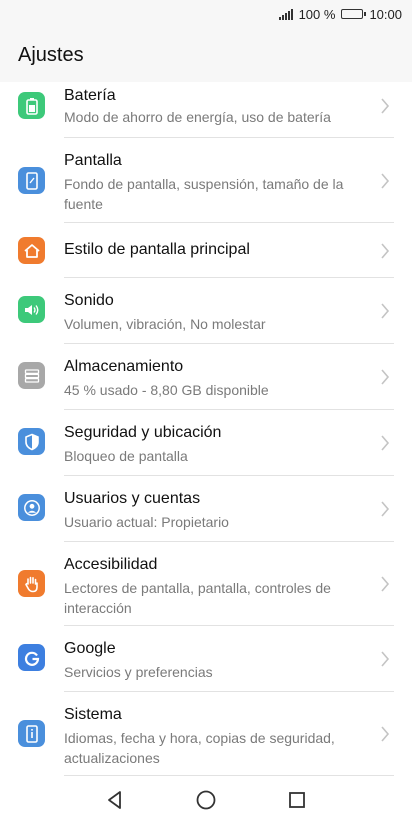  I want to click on settings-item-estilo-pantalla-principal: Estilo de pantalla principal, so click(206, 250).